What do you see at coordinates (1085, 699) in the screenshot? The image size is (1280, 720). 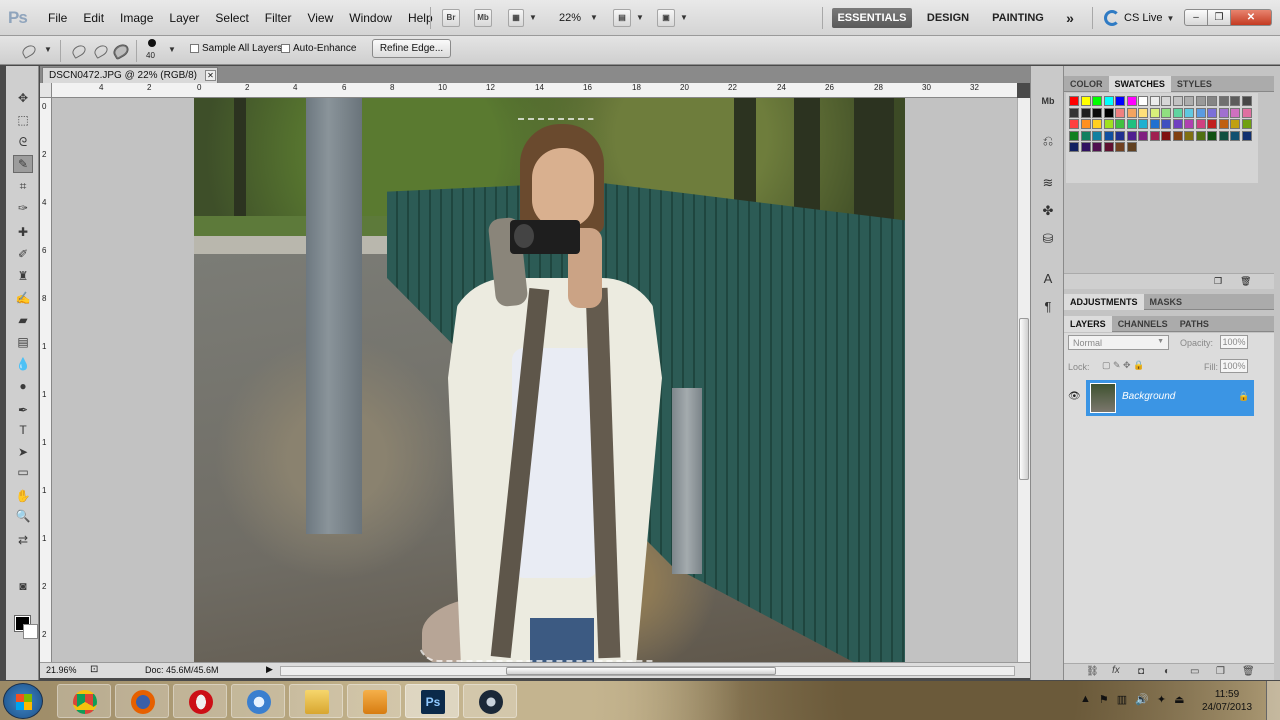 I see `show-hidden-icons-icon: ▲` at bounding box center [1085, 699].